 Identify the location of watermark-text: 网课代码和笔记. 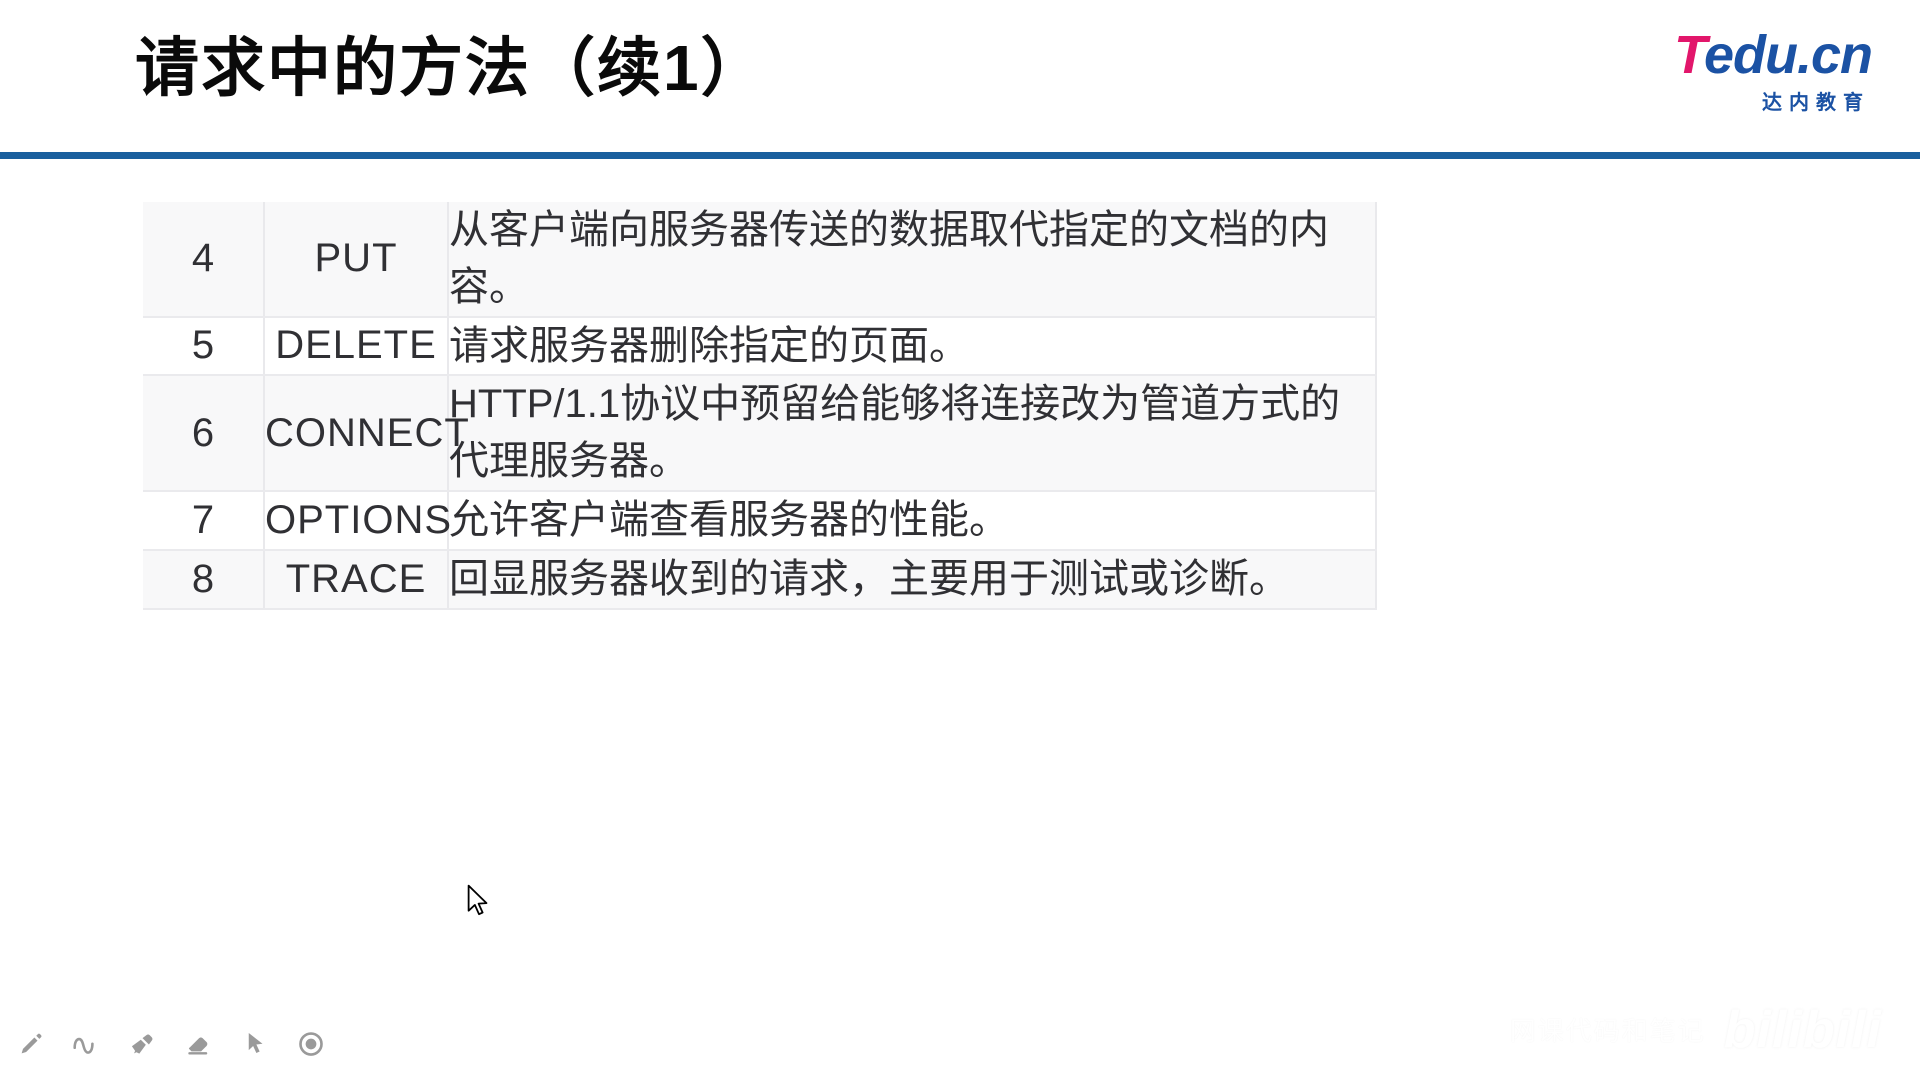
(1607, 1031).